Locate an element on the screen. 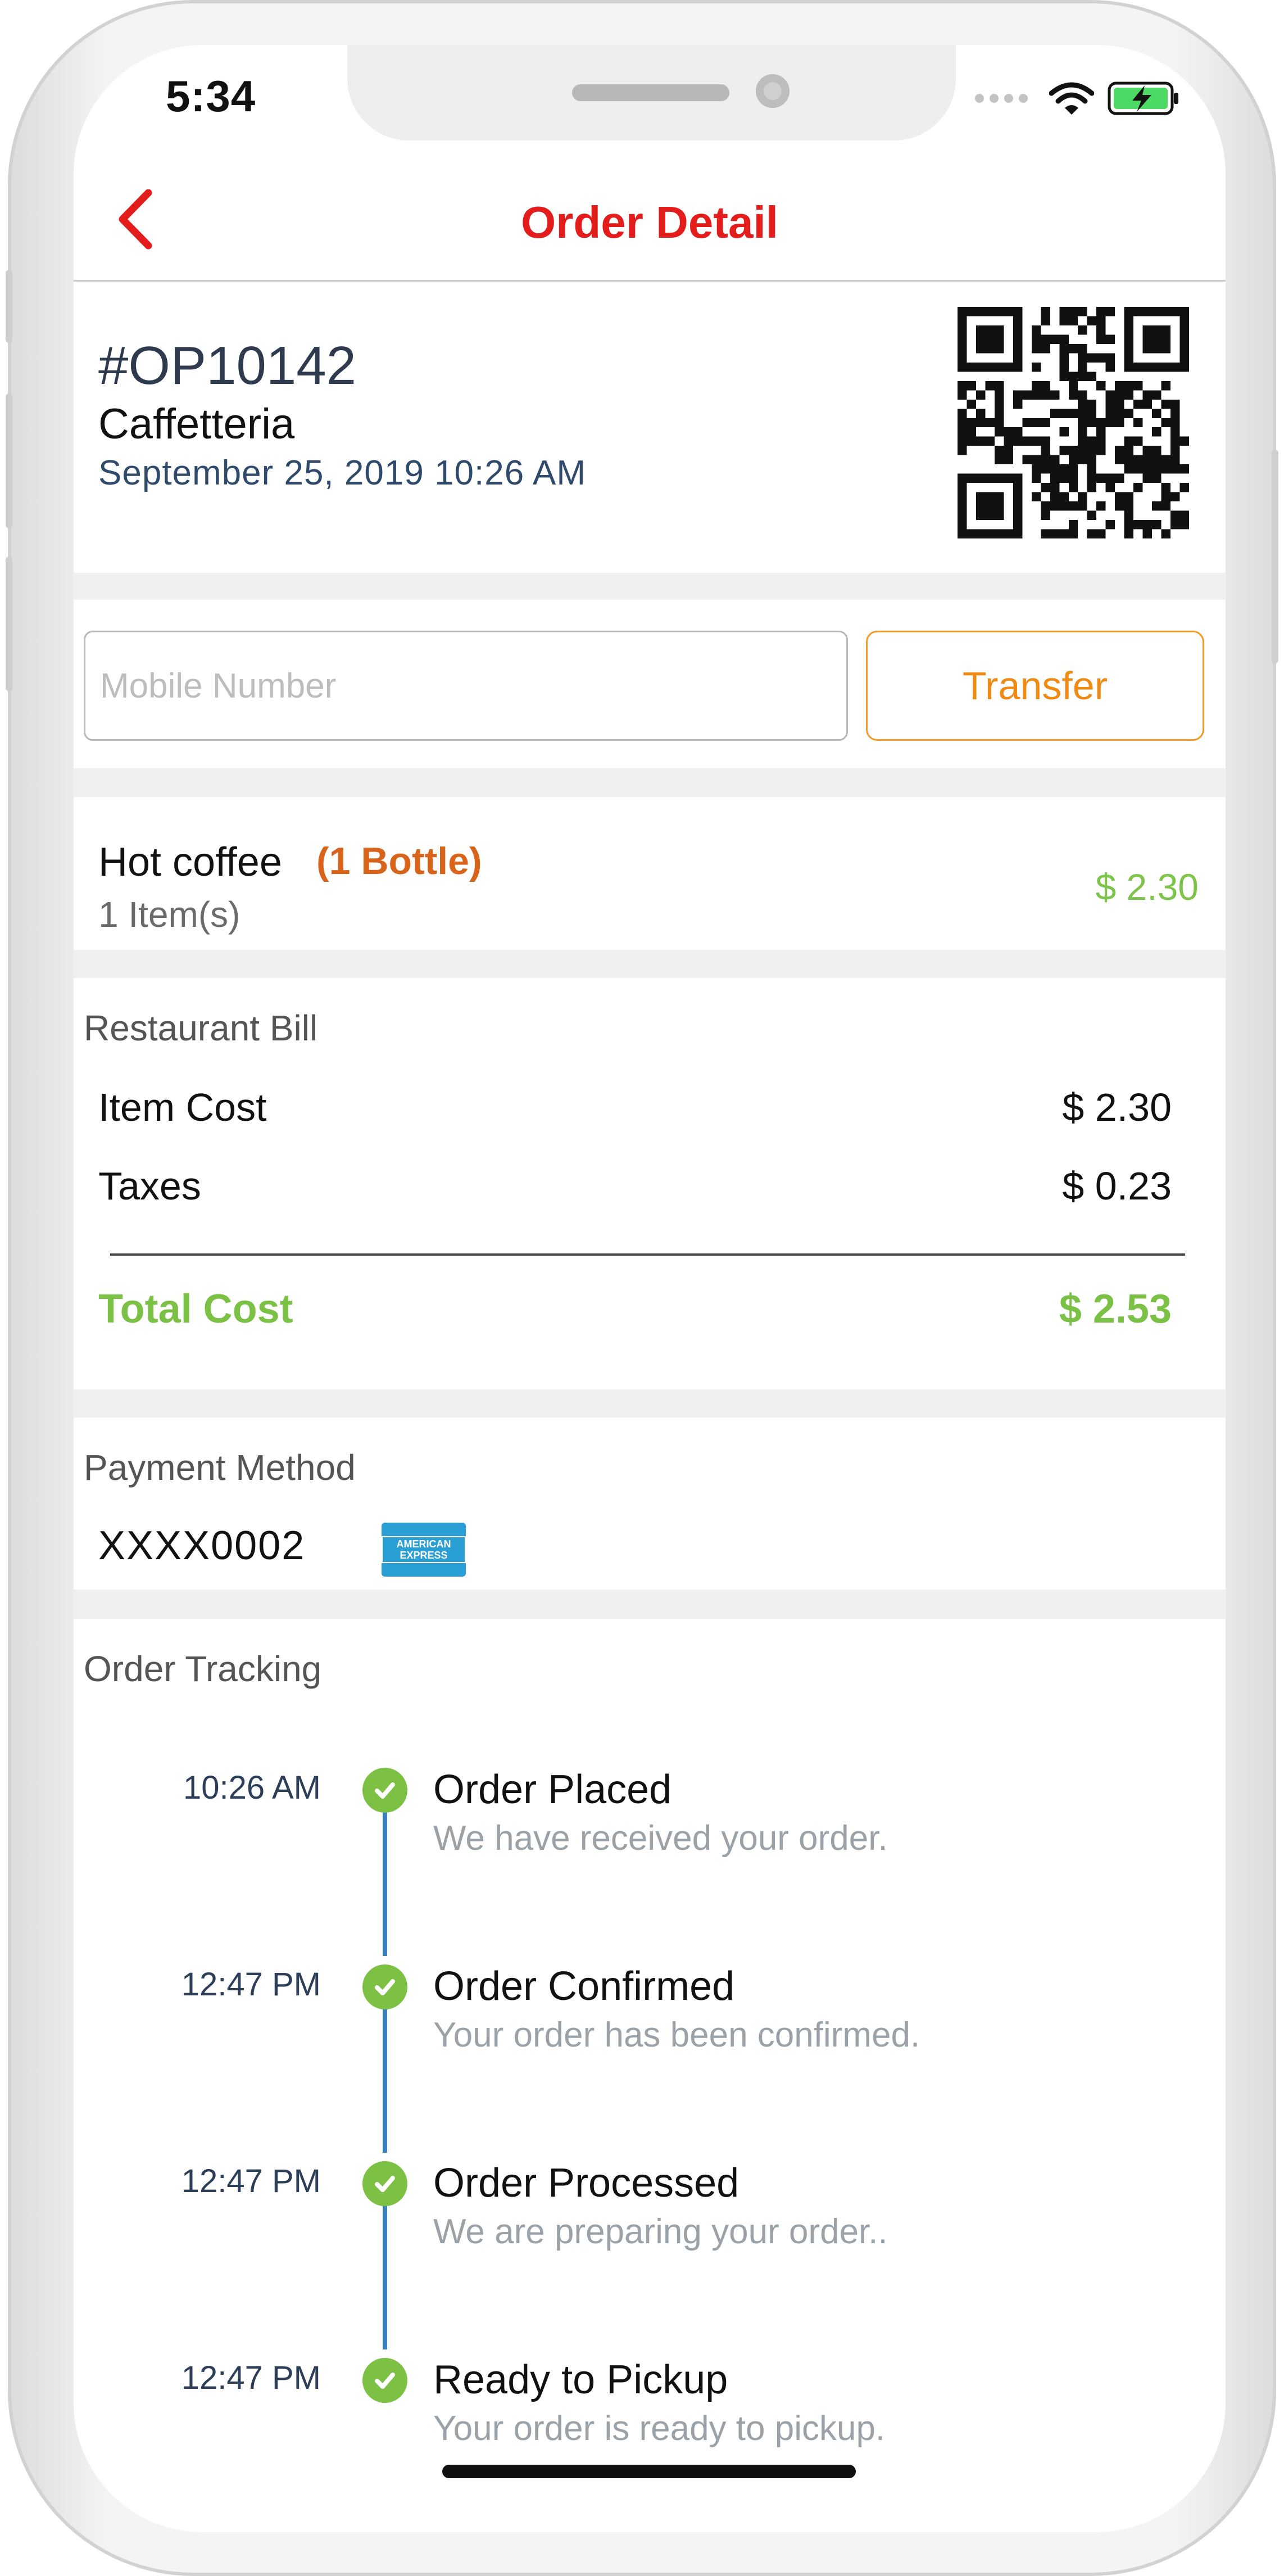  bill-row-item-cost: Item Cost $ 2.30 is located at coordinates (635, 1107).